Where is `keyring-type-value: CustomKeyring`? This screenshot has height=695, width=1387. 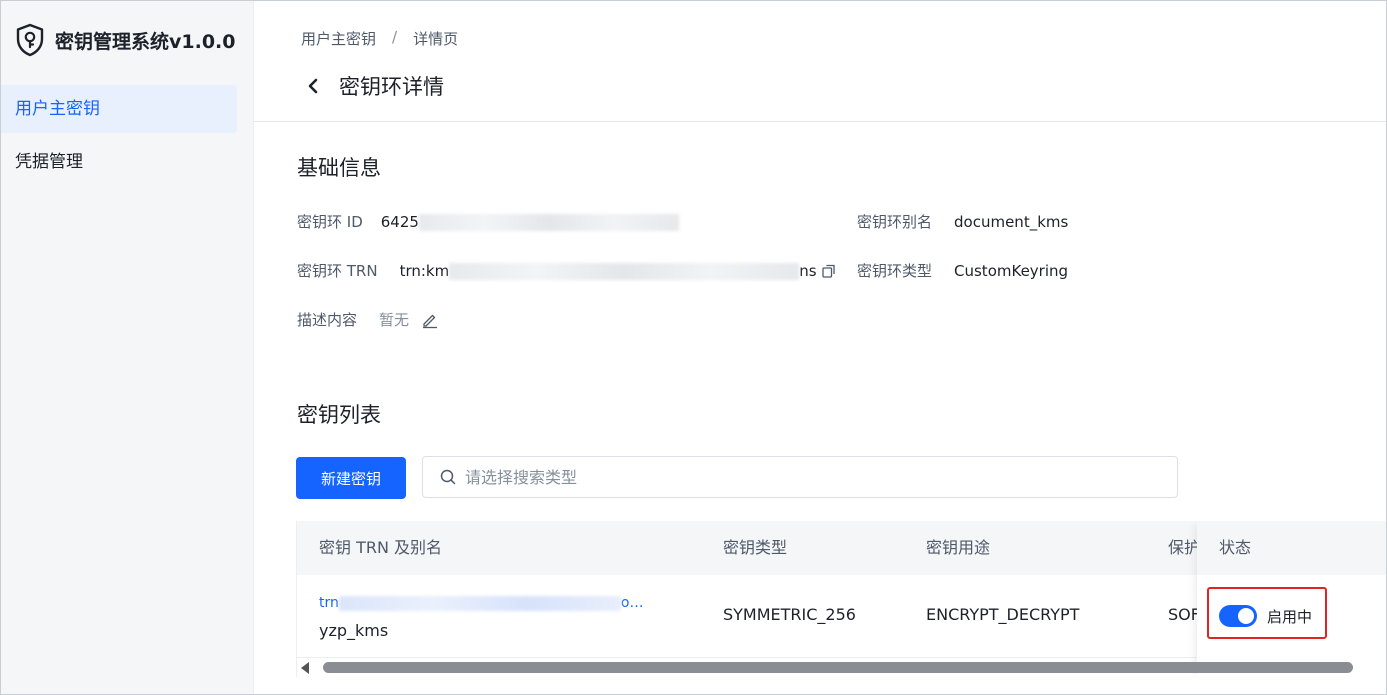
keyring-type-value: CustomKeyring is located at coordinates (1011, 270).